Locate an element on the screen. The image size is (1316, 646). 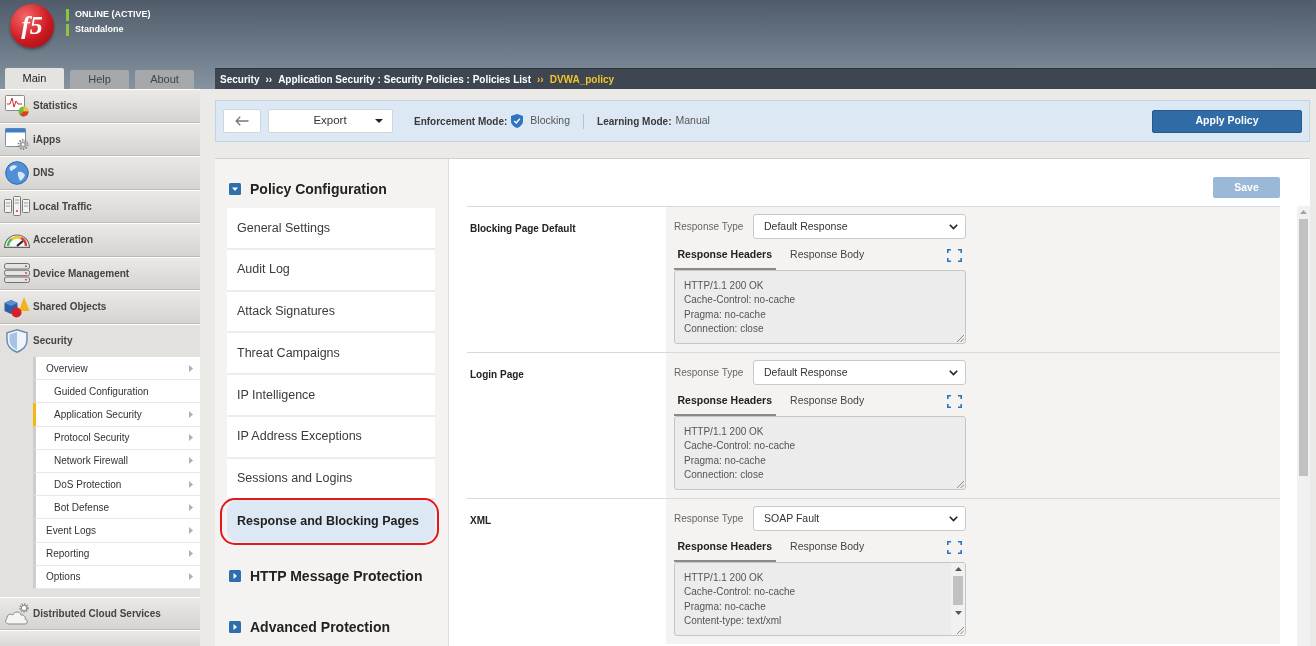
sidebar-item: iApps is located at coordinates (100, 139).